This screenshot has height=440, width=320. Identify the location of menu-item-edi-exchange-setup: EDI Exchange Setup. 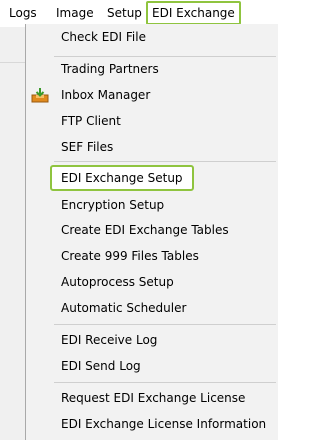
(152, 177).